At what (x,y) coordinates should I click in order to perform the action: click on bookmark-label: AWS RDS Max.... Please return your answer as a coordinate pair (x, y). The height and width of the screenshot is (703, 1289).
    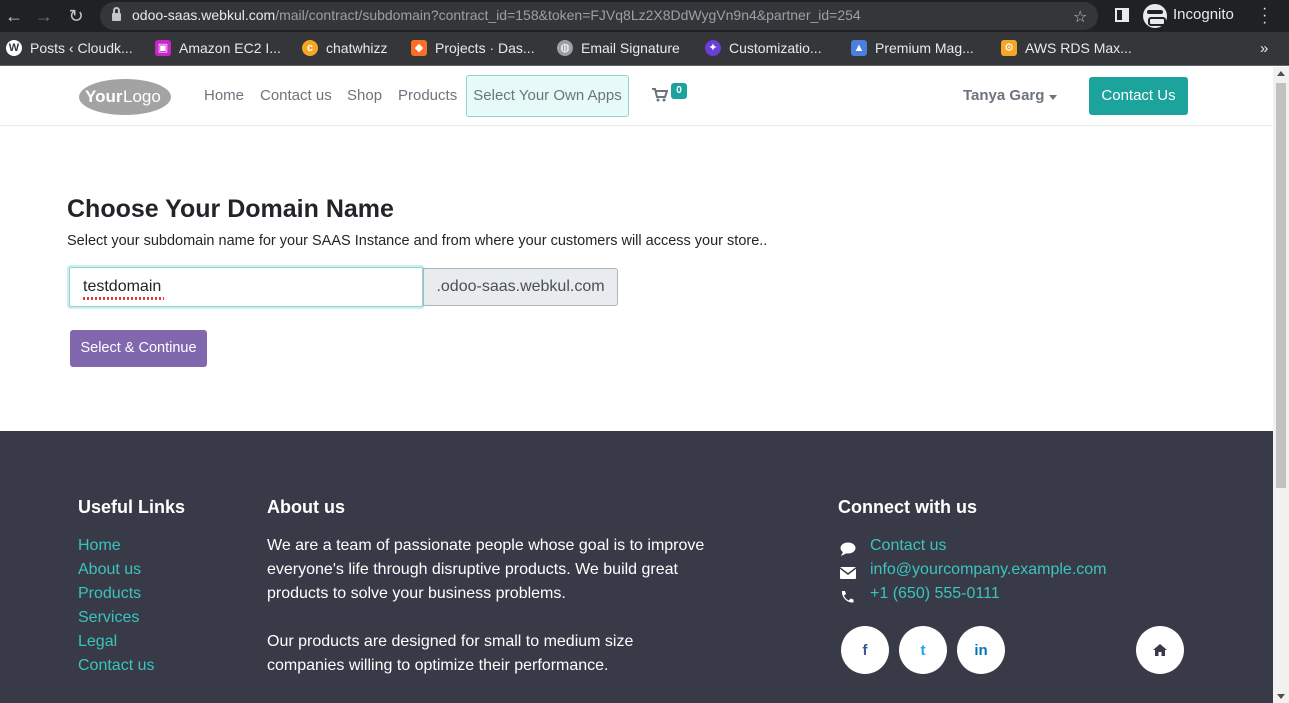
    Looking at the image, I should click on (1078, 48).